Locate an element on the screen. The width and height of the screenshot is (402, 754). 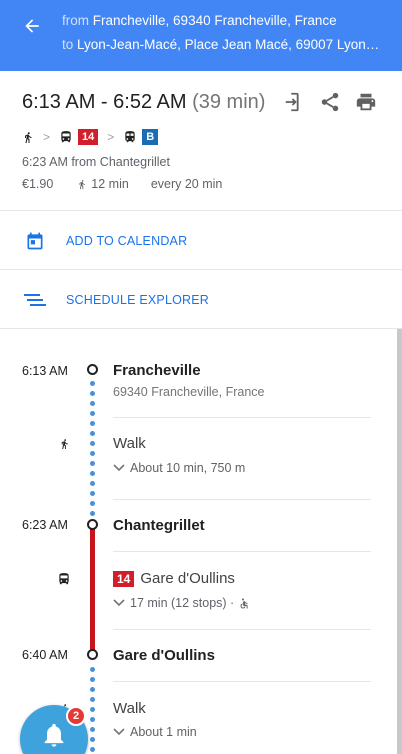
metro-icon is located at coordinates (130, 137).